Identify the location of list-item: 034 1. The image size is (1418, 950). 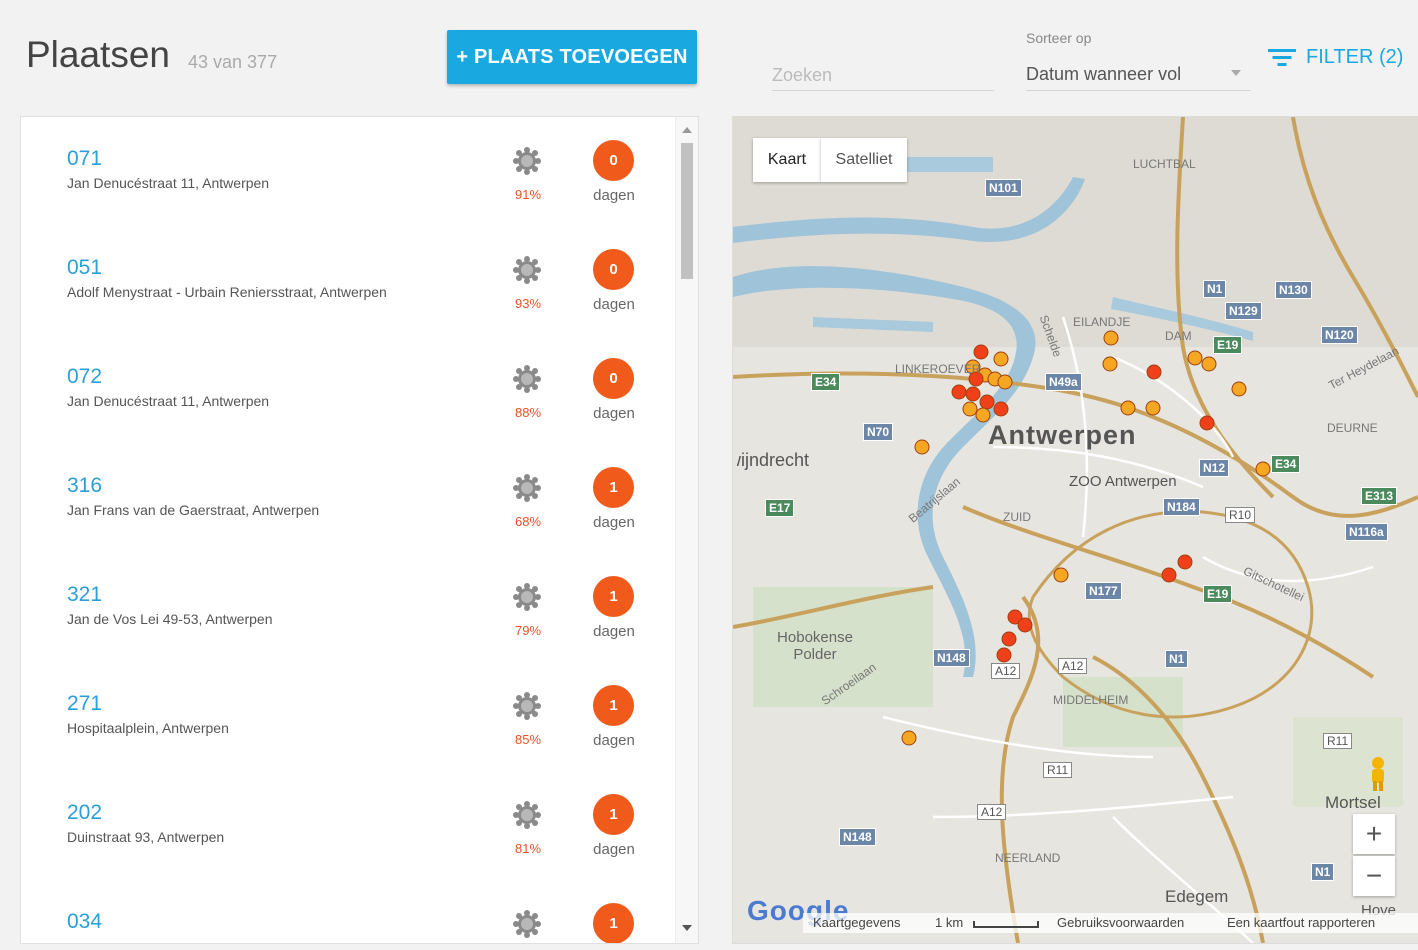
(346, 911).